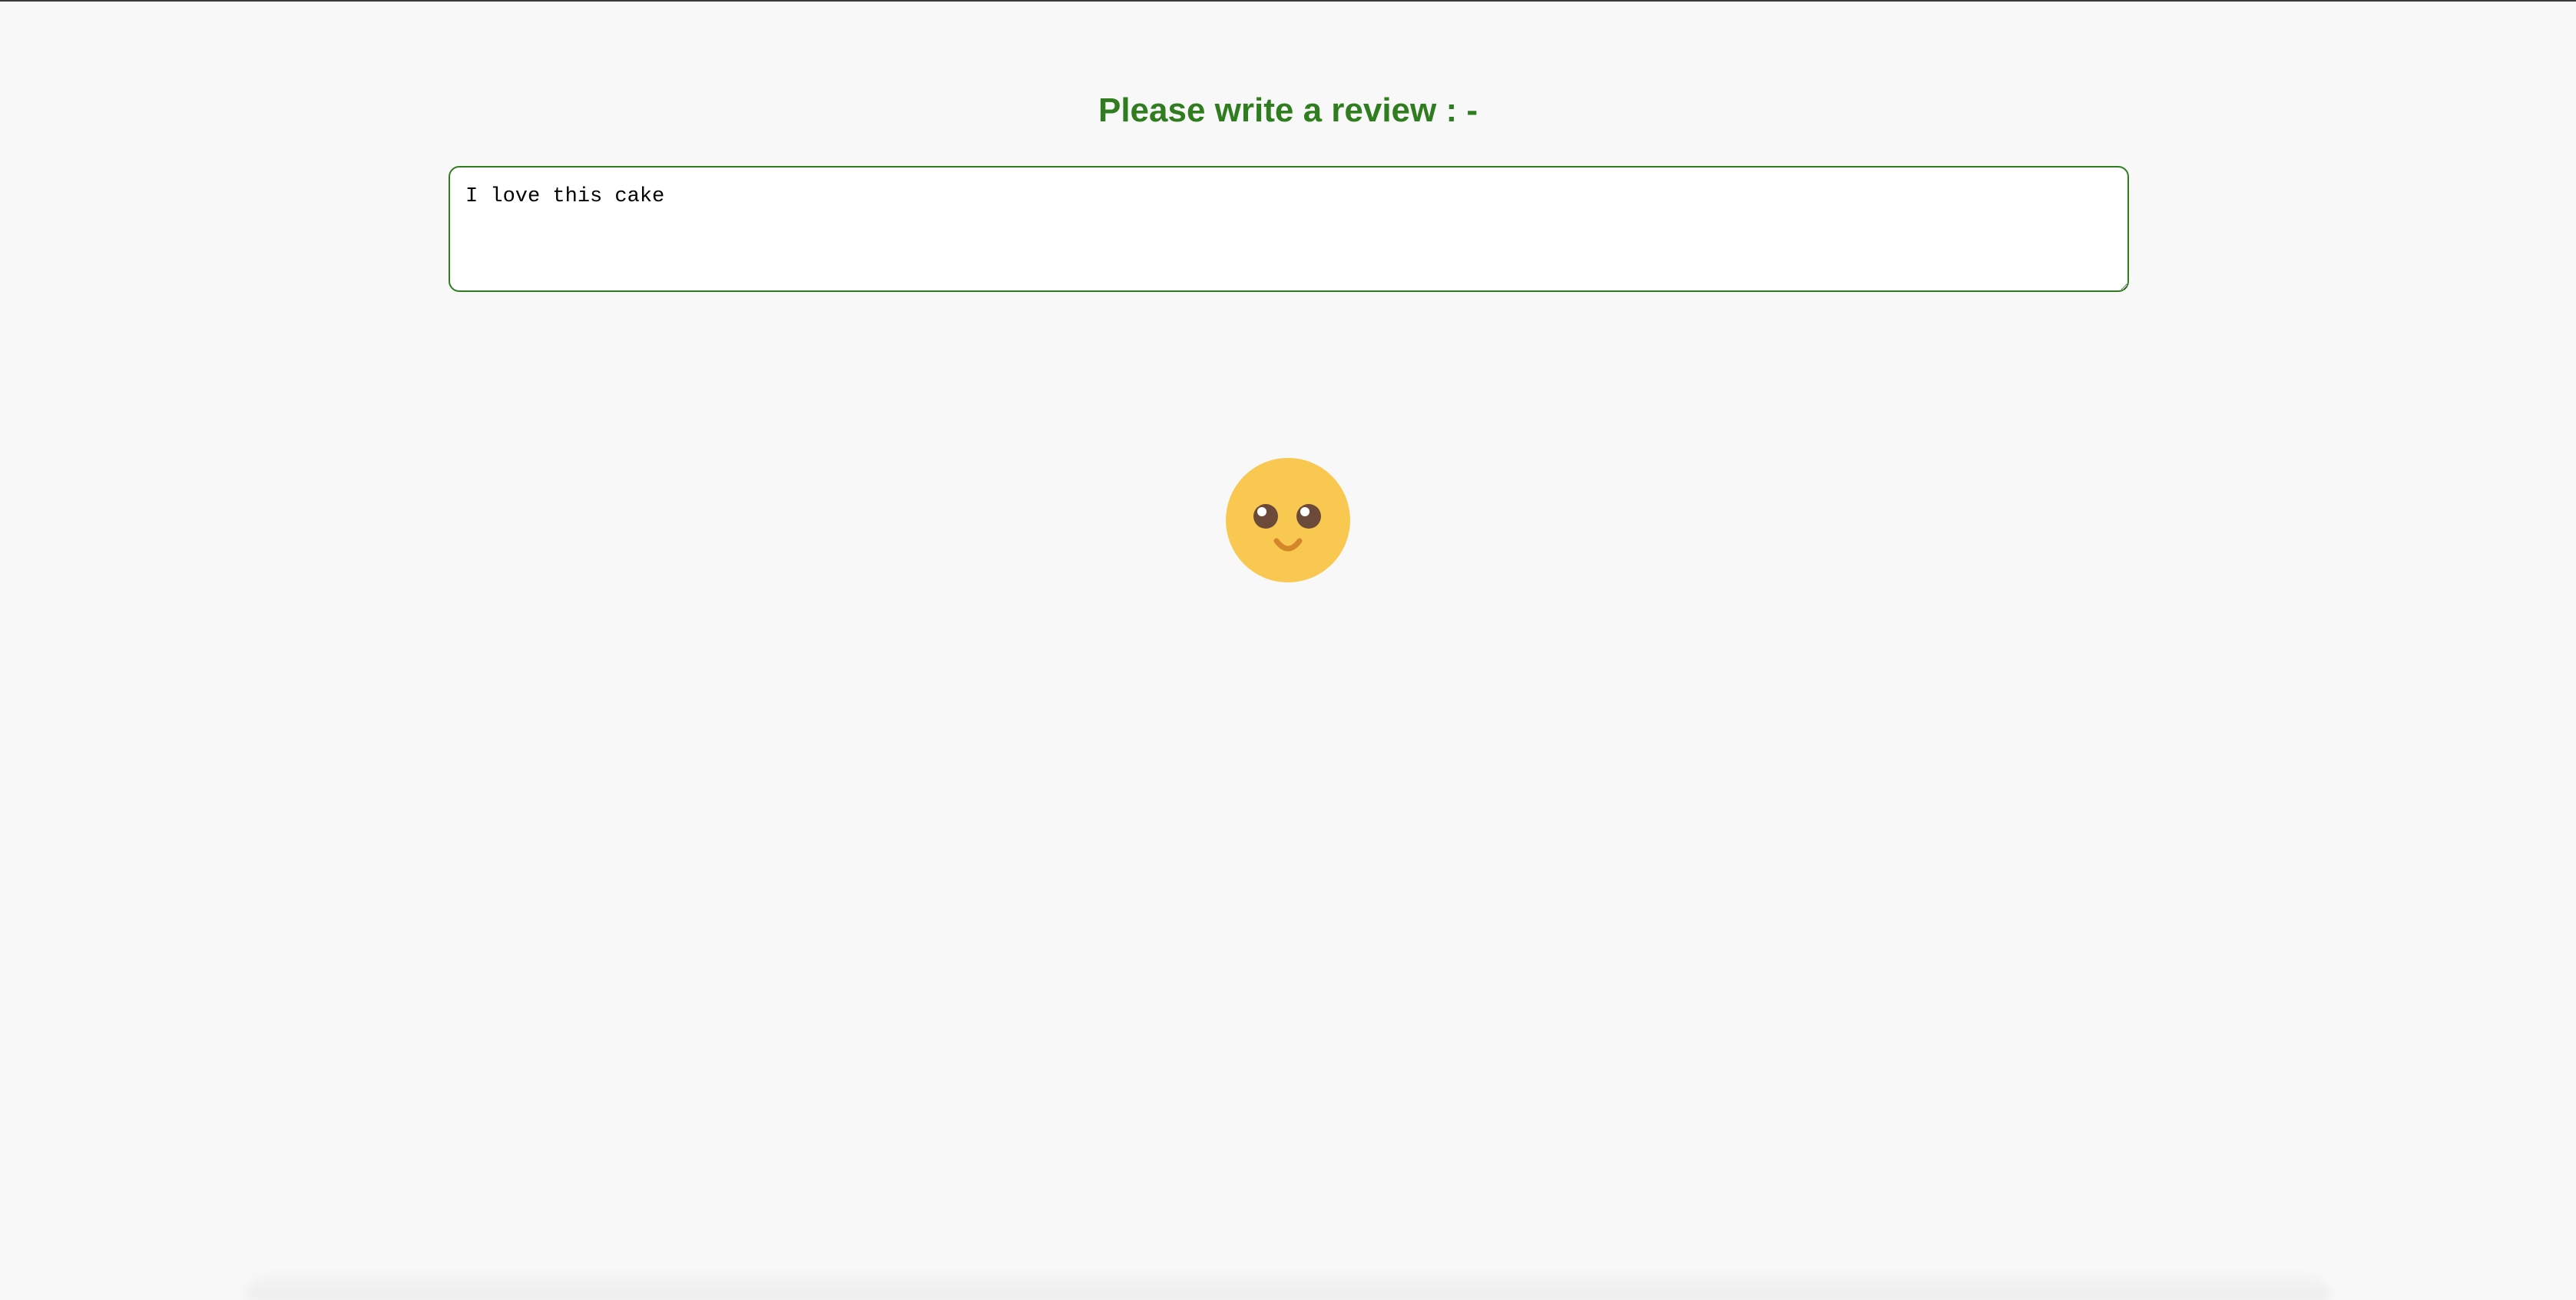 This screenshot has height=1300, width=2576. Describe the element at coordinates (1262, 511) in the screenshot. I see `emoji-left-eye-highlight` at that location.